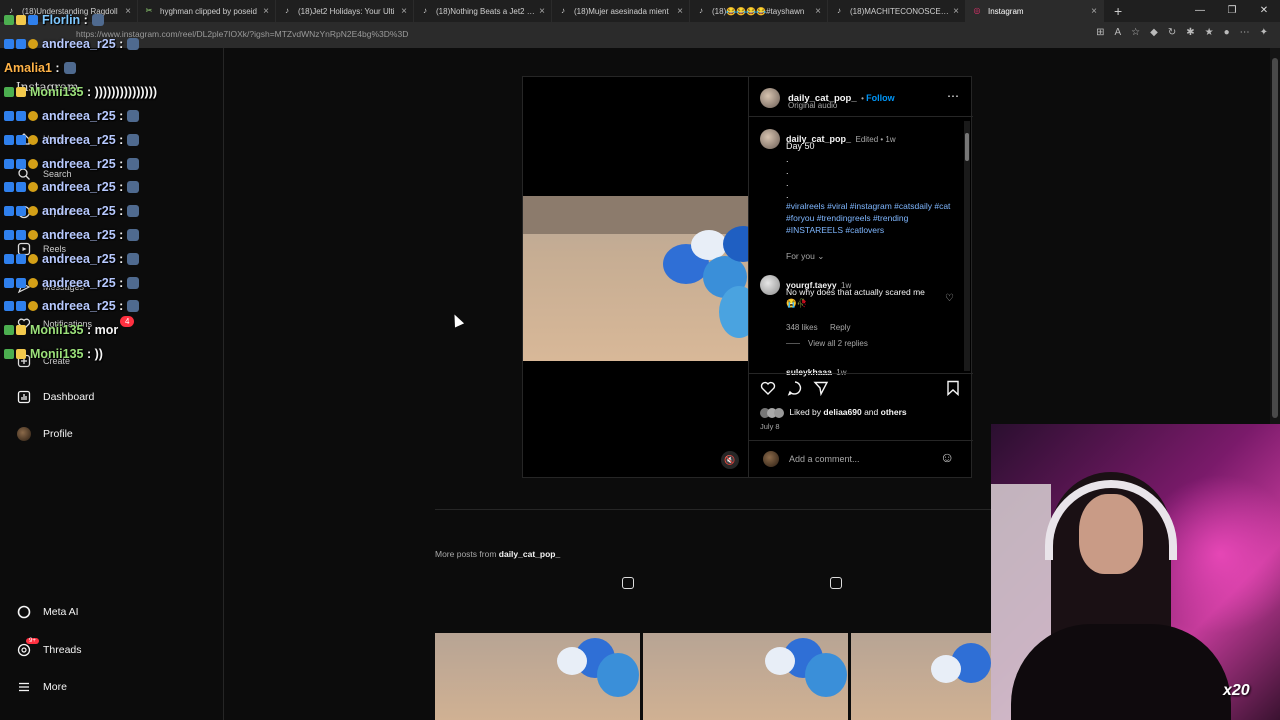  I want to click on bookmark-icon, so click(953, 389).